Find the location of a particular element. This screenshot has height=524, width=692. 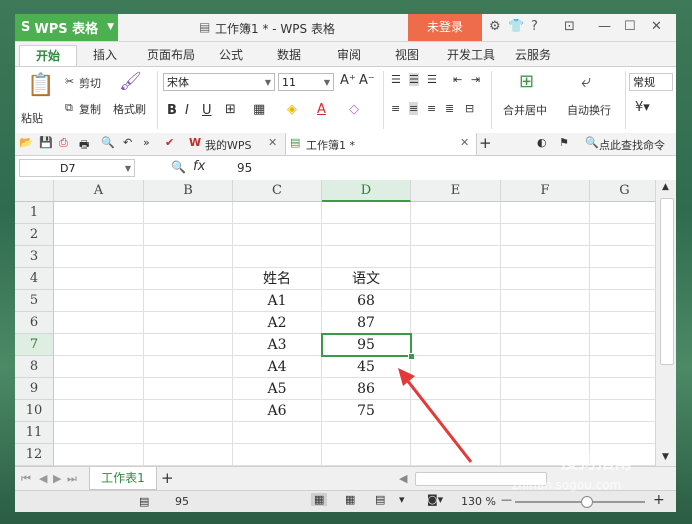

distributed-icon: ⊟ is located at coordinates (469, 108).